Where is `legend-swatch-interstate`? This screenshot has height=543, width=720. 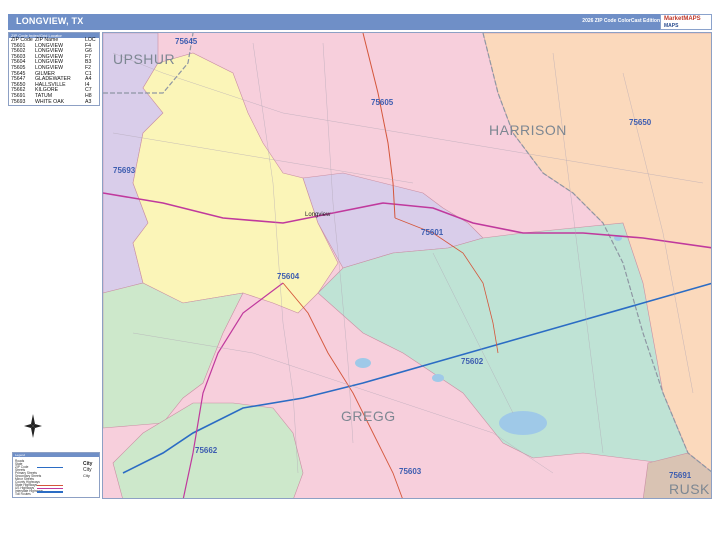 legend-swatch-interstate is located at coordinates (50, 492).